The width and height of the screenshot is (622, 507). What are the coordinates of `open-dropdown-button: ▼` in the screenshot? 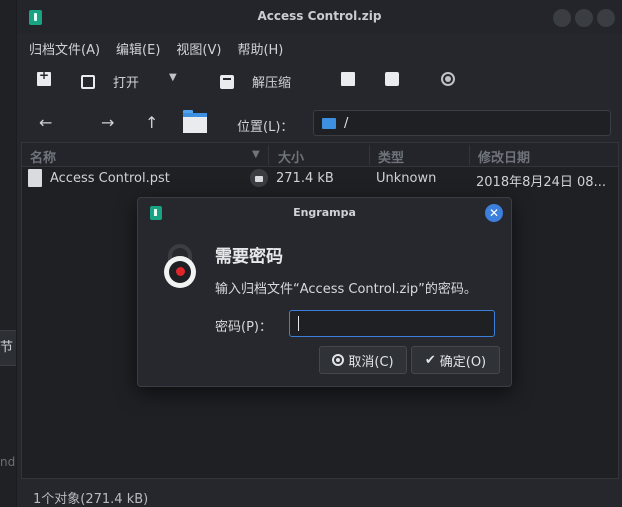 It's located at (173, 77).